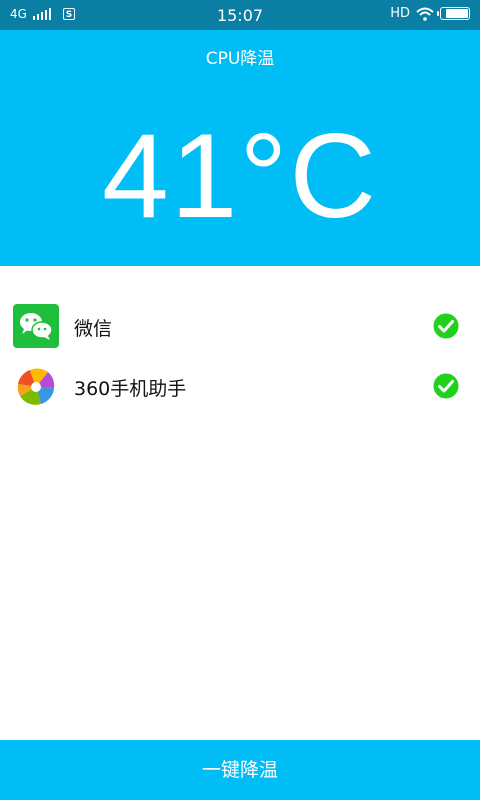 This screenshot has height=800, width=480. I want to click on app-name: 360手机助手, so click(130, 389).